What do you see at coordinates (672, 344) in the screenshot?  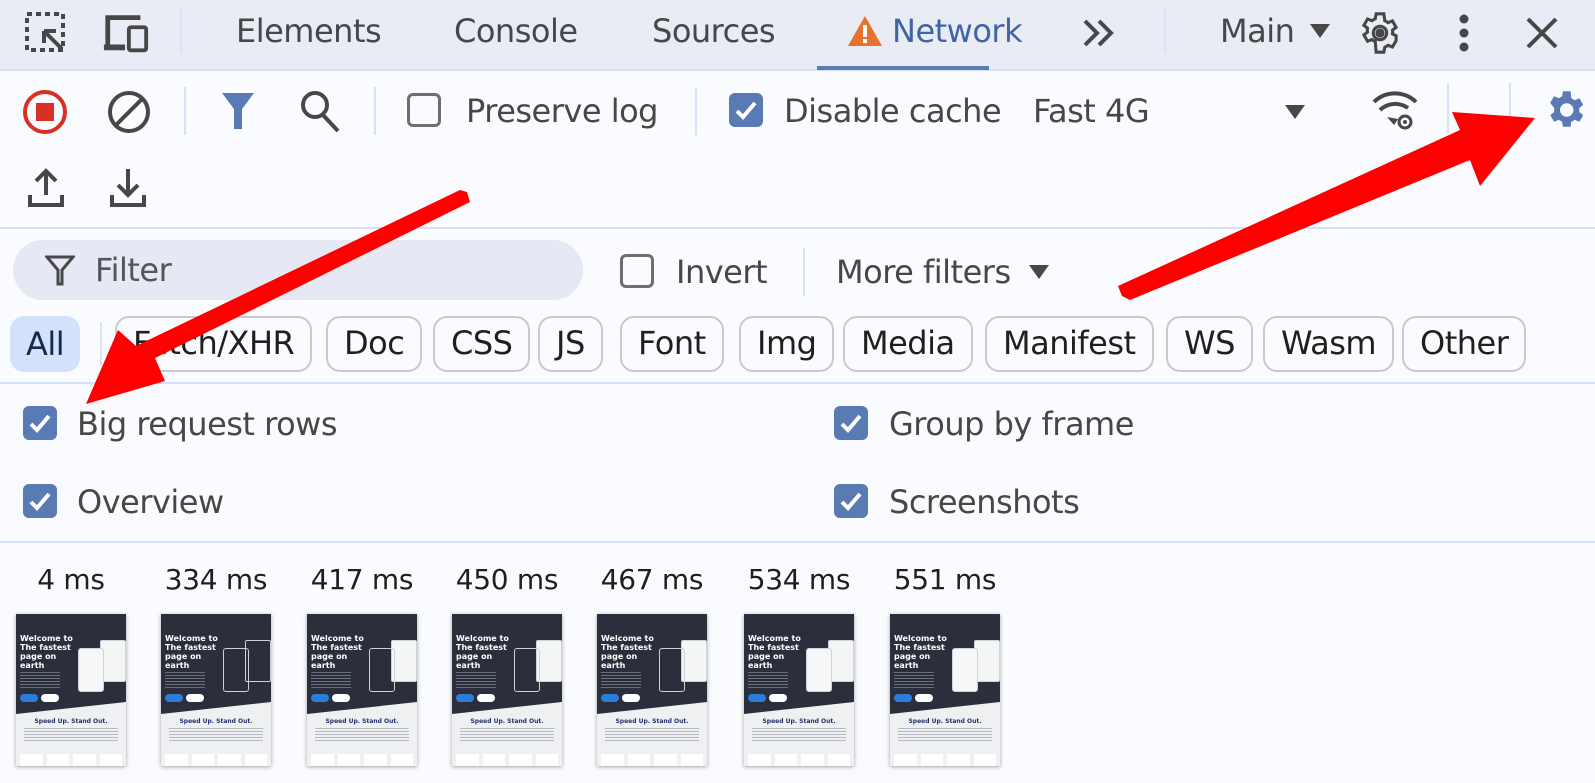 I see `type-filter-font: Font` at bounding box center [672, 344].